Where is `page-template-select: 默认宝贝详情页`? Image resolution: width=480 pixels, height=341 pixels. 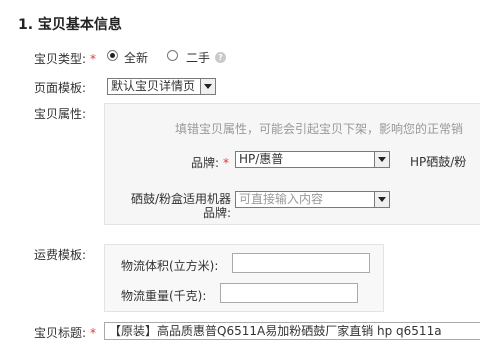
page-template-select: 默认宝贝详情页 is located at coordinates (161, 86).